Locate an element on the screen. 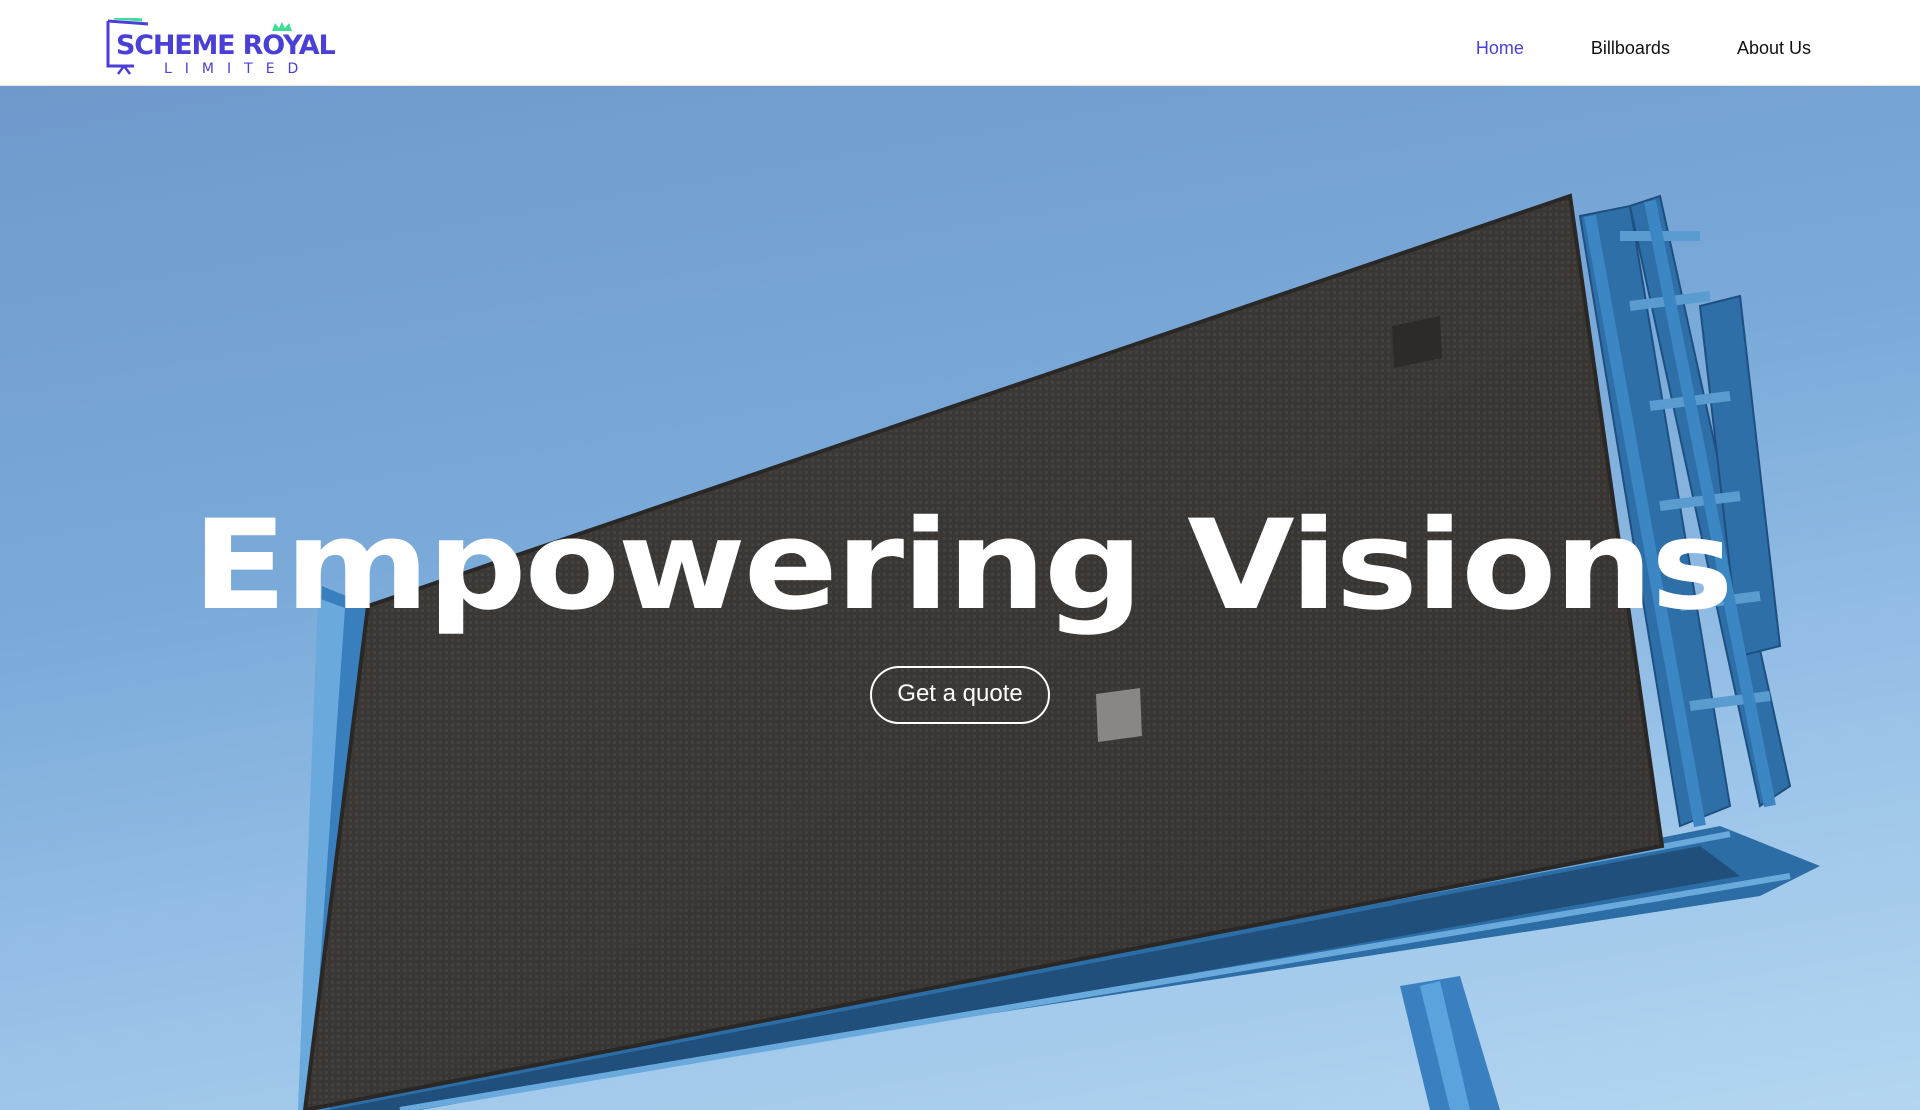 The height and width of the screenshot is (1110, 1920). get-a-quote-button: Get a quote is located at coordinates (960, 695).